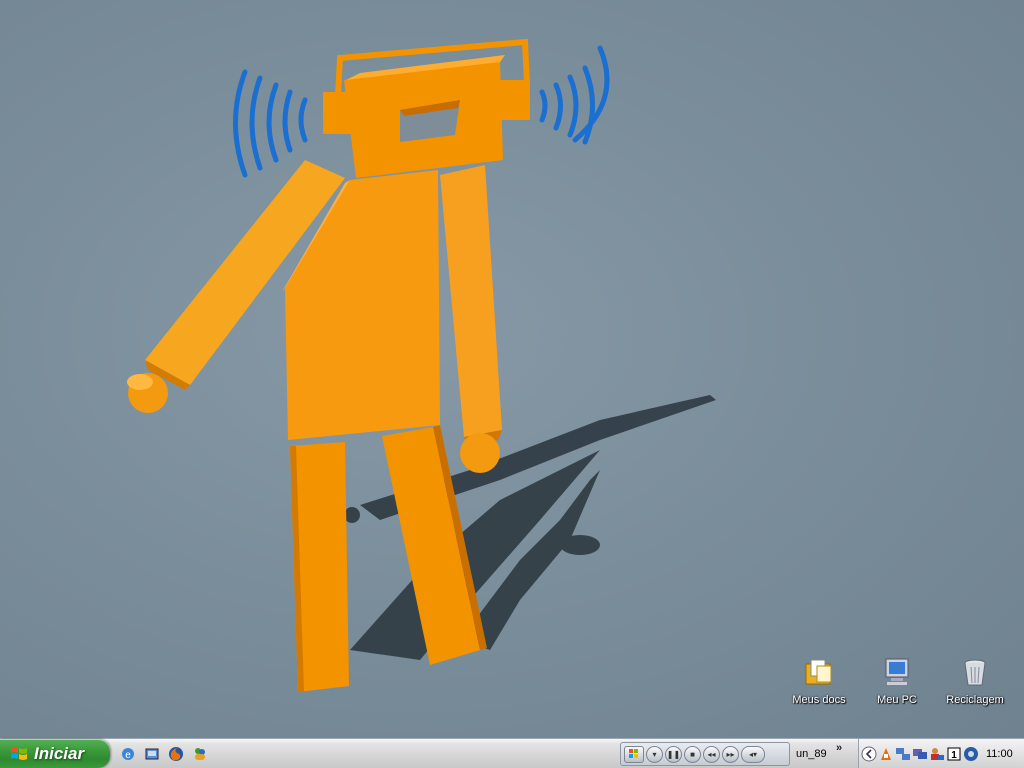 The image size is (1024, 768). What do you see at coordinates (152, 754) in the screenshot?
I see `show-desktop-icon` at bounding box center [152, 754].